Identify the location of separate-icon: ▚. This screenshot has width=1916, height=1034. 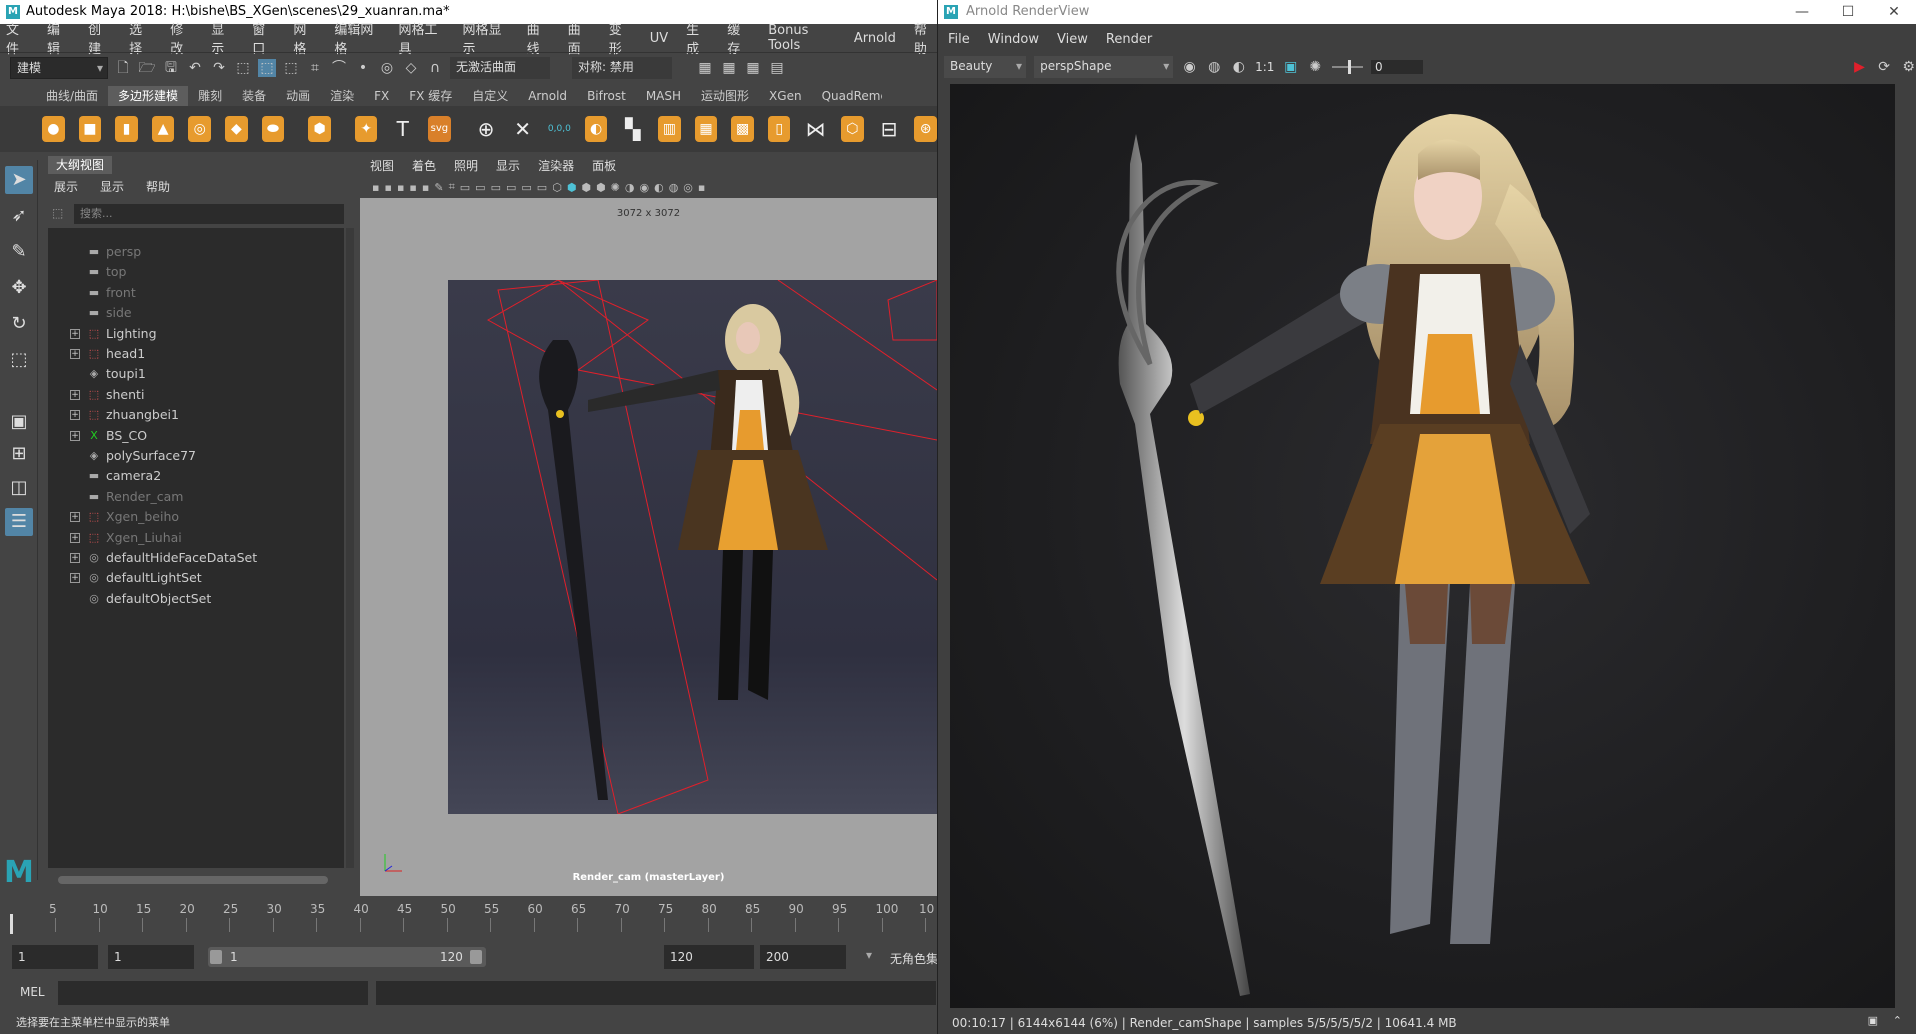
(632, 129).